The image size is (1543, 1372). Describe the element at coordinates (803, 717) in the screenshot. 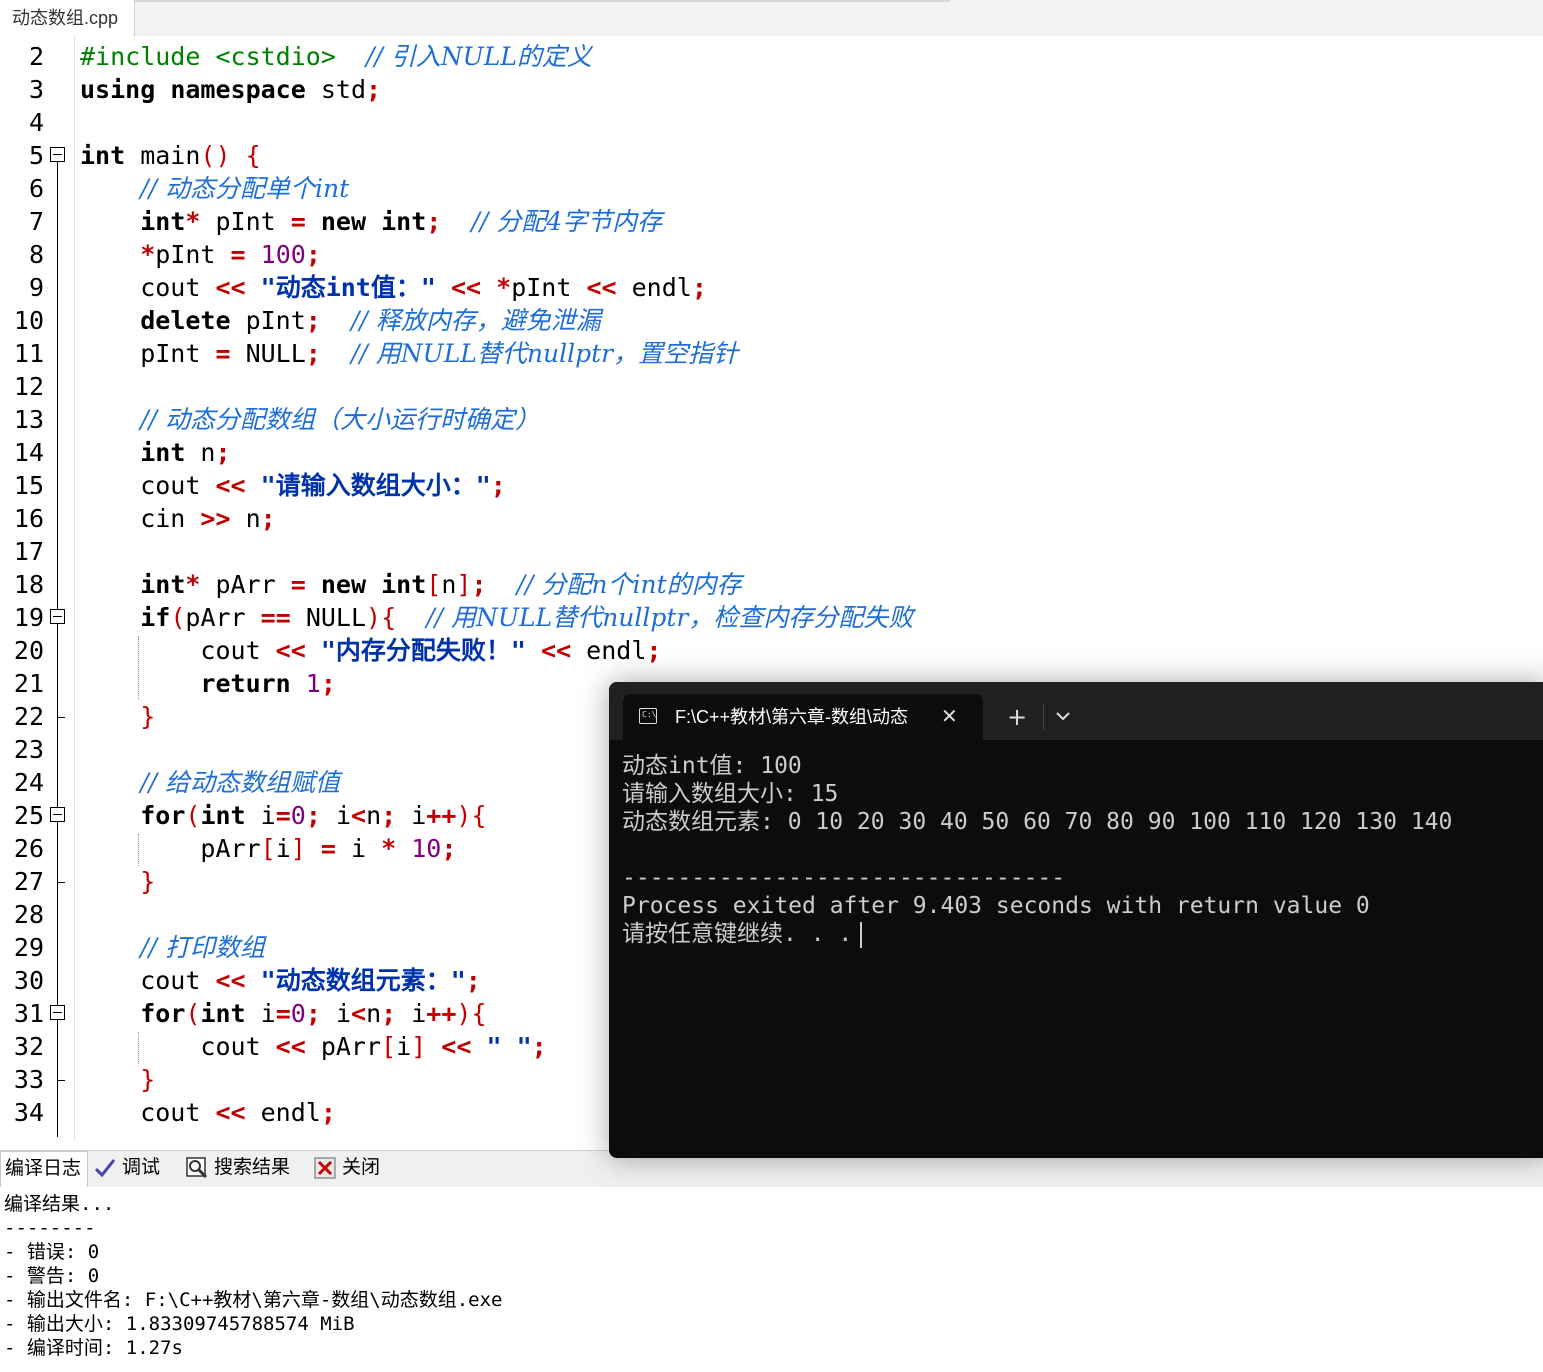

I see `terminal-tab: C:\ F:\C++教材\第六章-数组\动态 ✕` at that location.